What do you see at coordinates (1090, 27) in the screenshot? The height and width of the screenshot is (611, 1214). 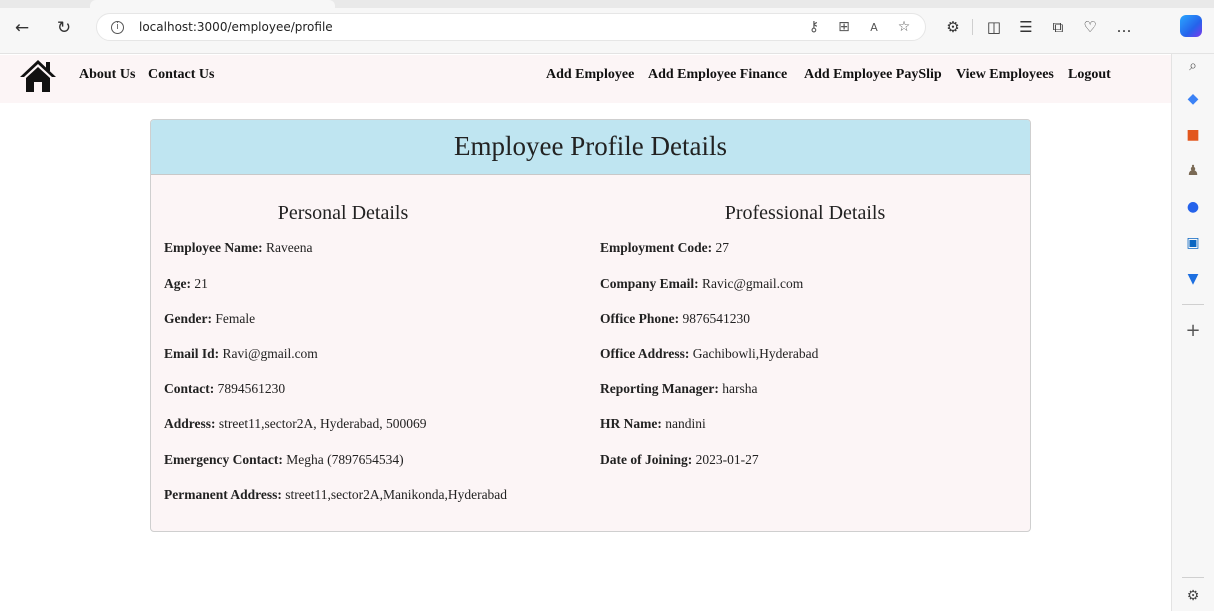 I see `browser-essentials-icon: ♡` at bounding box center [1090, 27].